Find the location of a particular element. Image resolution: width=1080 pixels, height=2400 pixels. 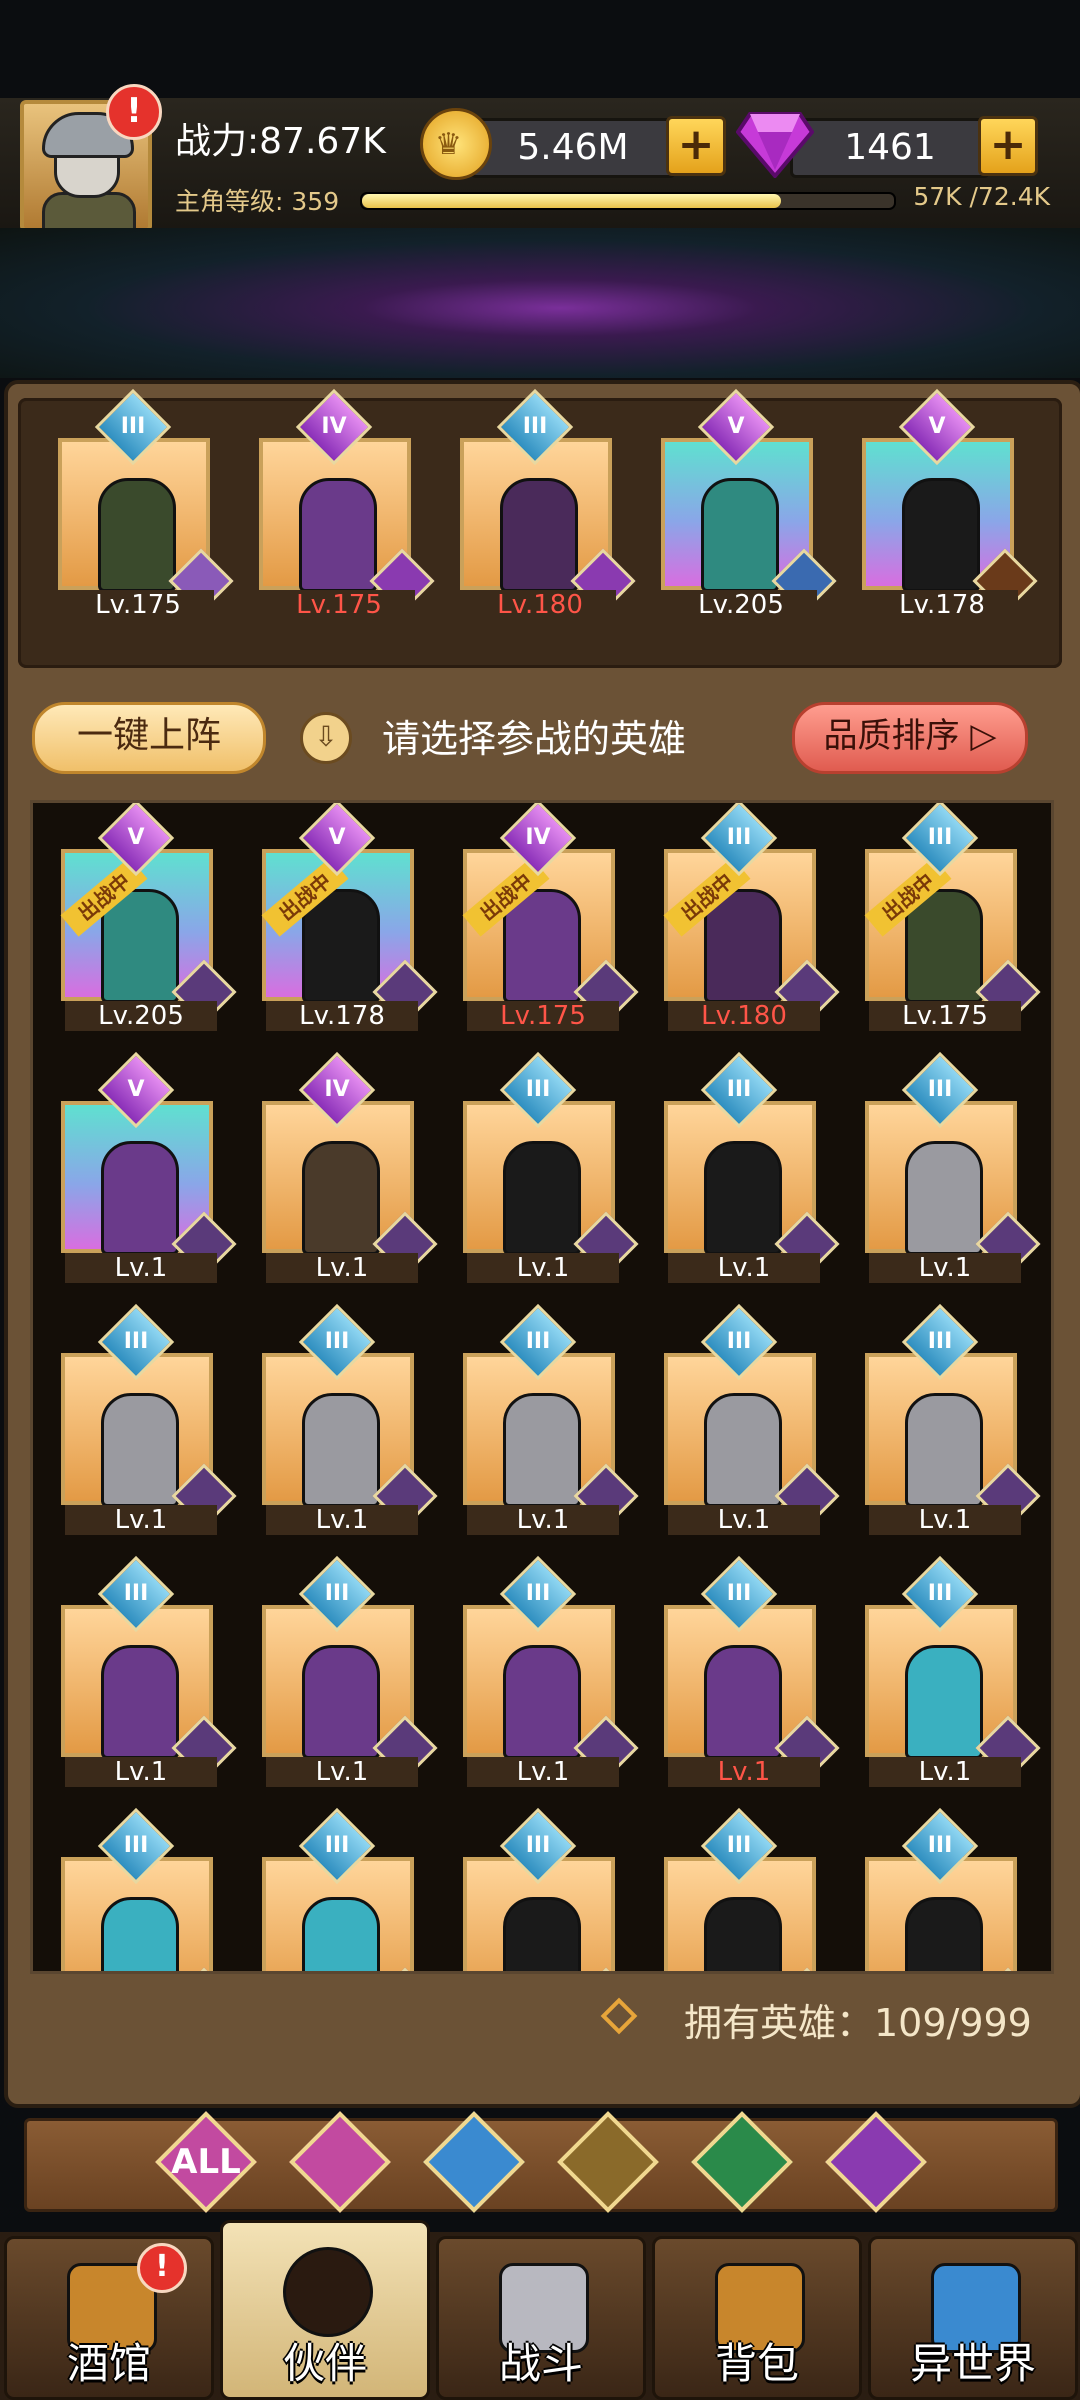

auto-deploy-button: 一键上阵 is located at coordinates (149, 738).